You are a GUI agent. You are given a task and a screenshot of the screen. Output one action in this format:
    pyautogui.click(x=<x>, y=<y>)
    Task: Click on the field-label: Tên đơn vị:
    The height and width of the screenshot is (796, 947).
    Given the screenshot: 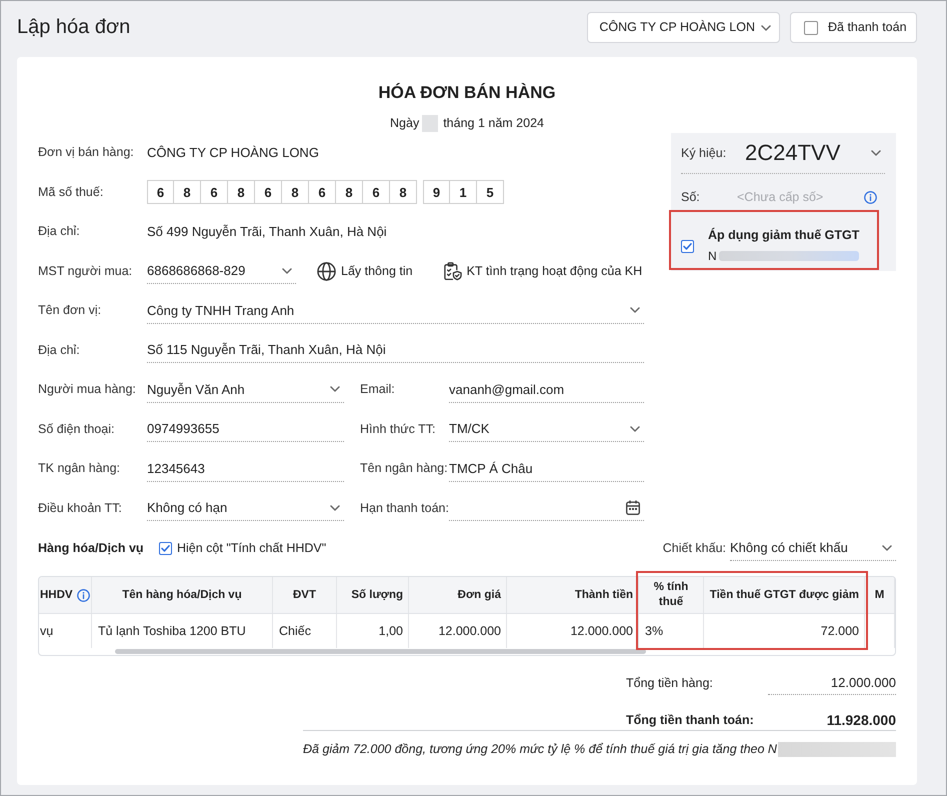 What is the action you would take?
    pyautogui.click(x=70, y=311)
    